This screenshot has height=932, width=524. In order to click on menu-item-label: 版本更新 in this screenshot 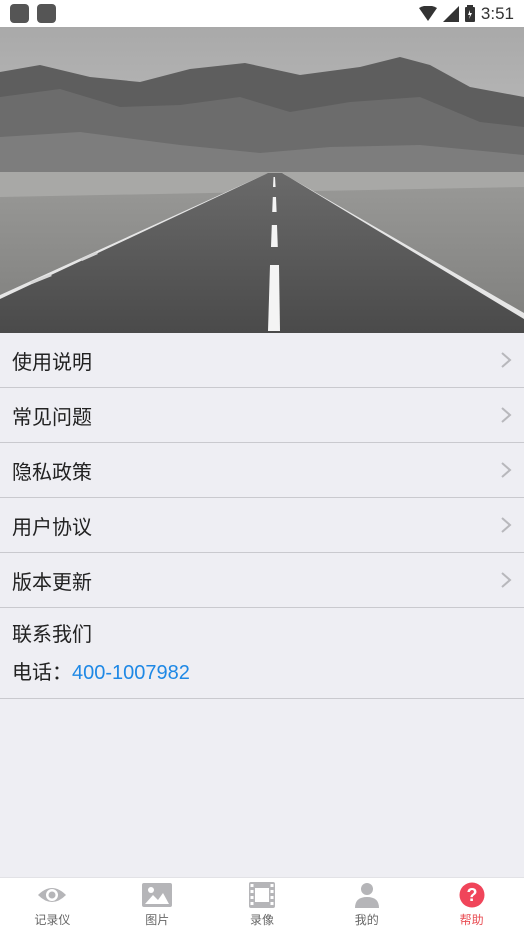, I will do `click(52, 581)`.